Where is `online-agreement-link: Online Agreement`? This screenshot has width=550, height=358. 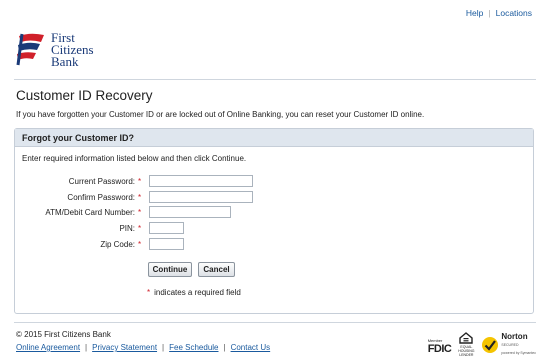 online-agreement-link: Online Agreement is located at coordinates (48, 347).